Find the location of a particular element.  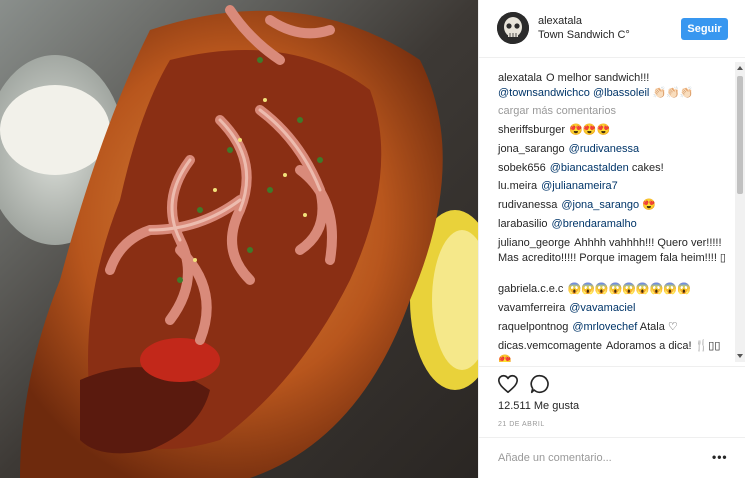

post-actions is located at coordinates (612, 384).